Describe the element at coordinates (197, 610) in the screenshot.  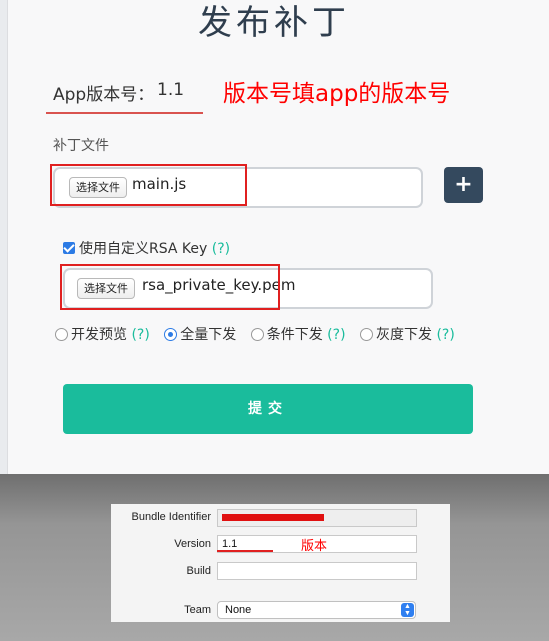
I see `team-label: Team` at that location.